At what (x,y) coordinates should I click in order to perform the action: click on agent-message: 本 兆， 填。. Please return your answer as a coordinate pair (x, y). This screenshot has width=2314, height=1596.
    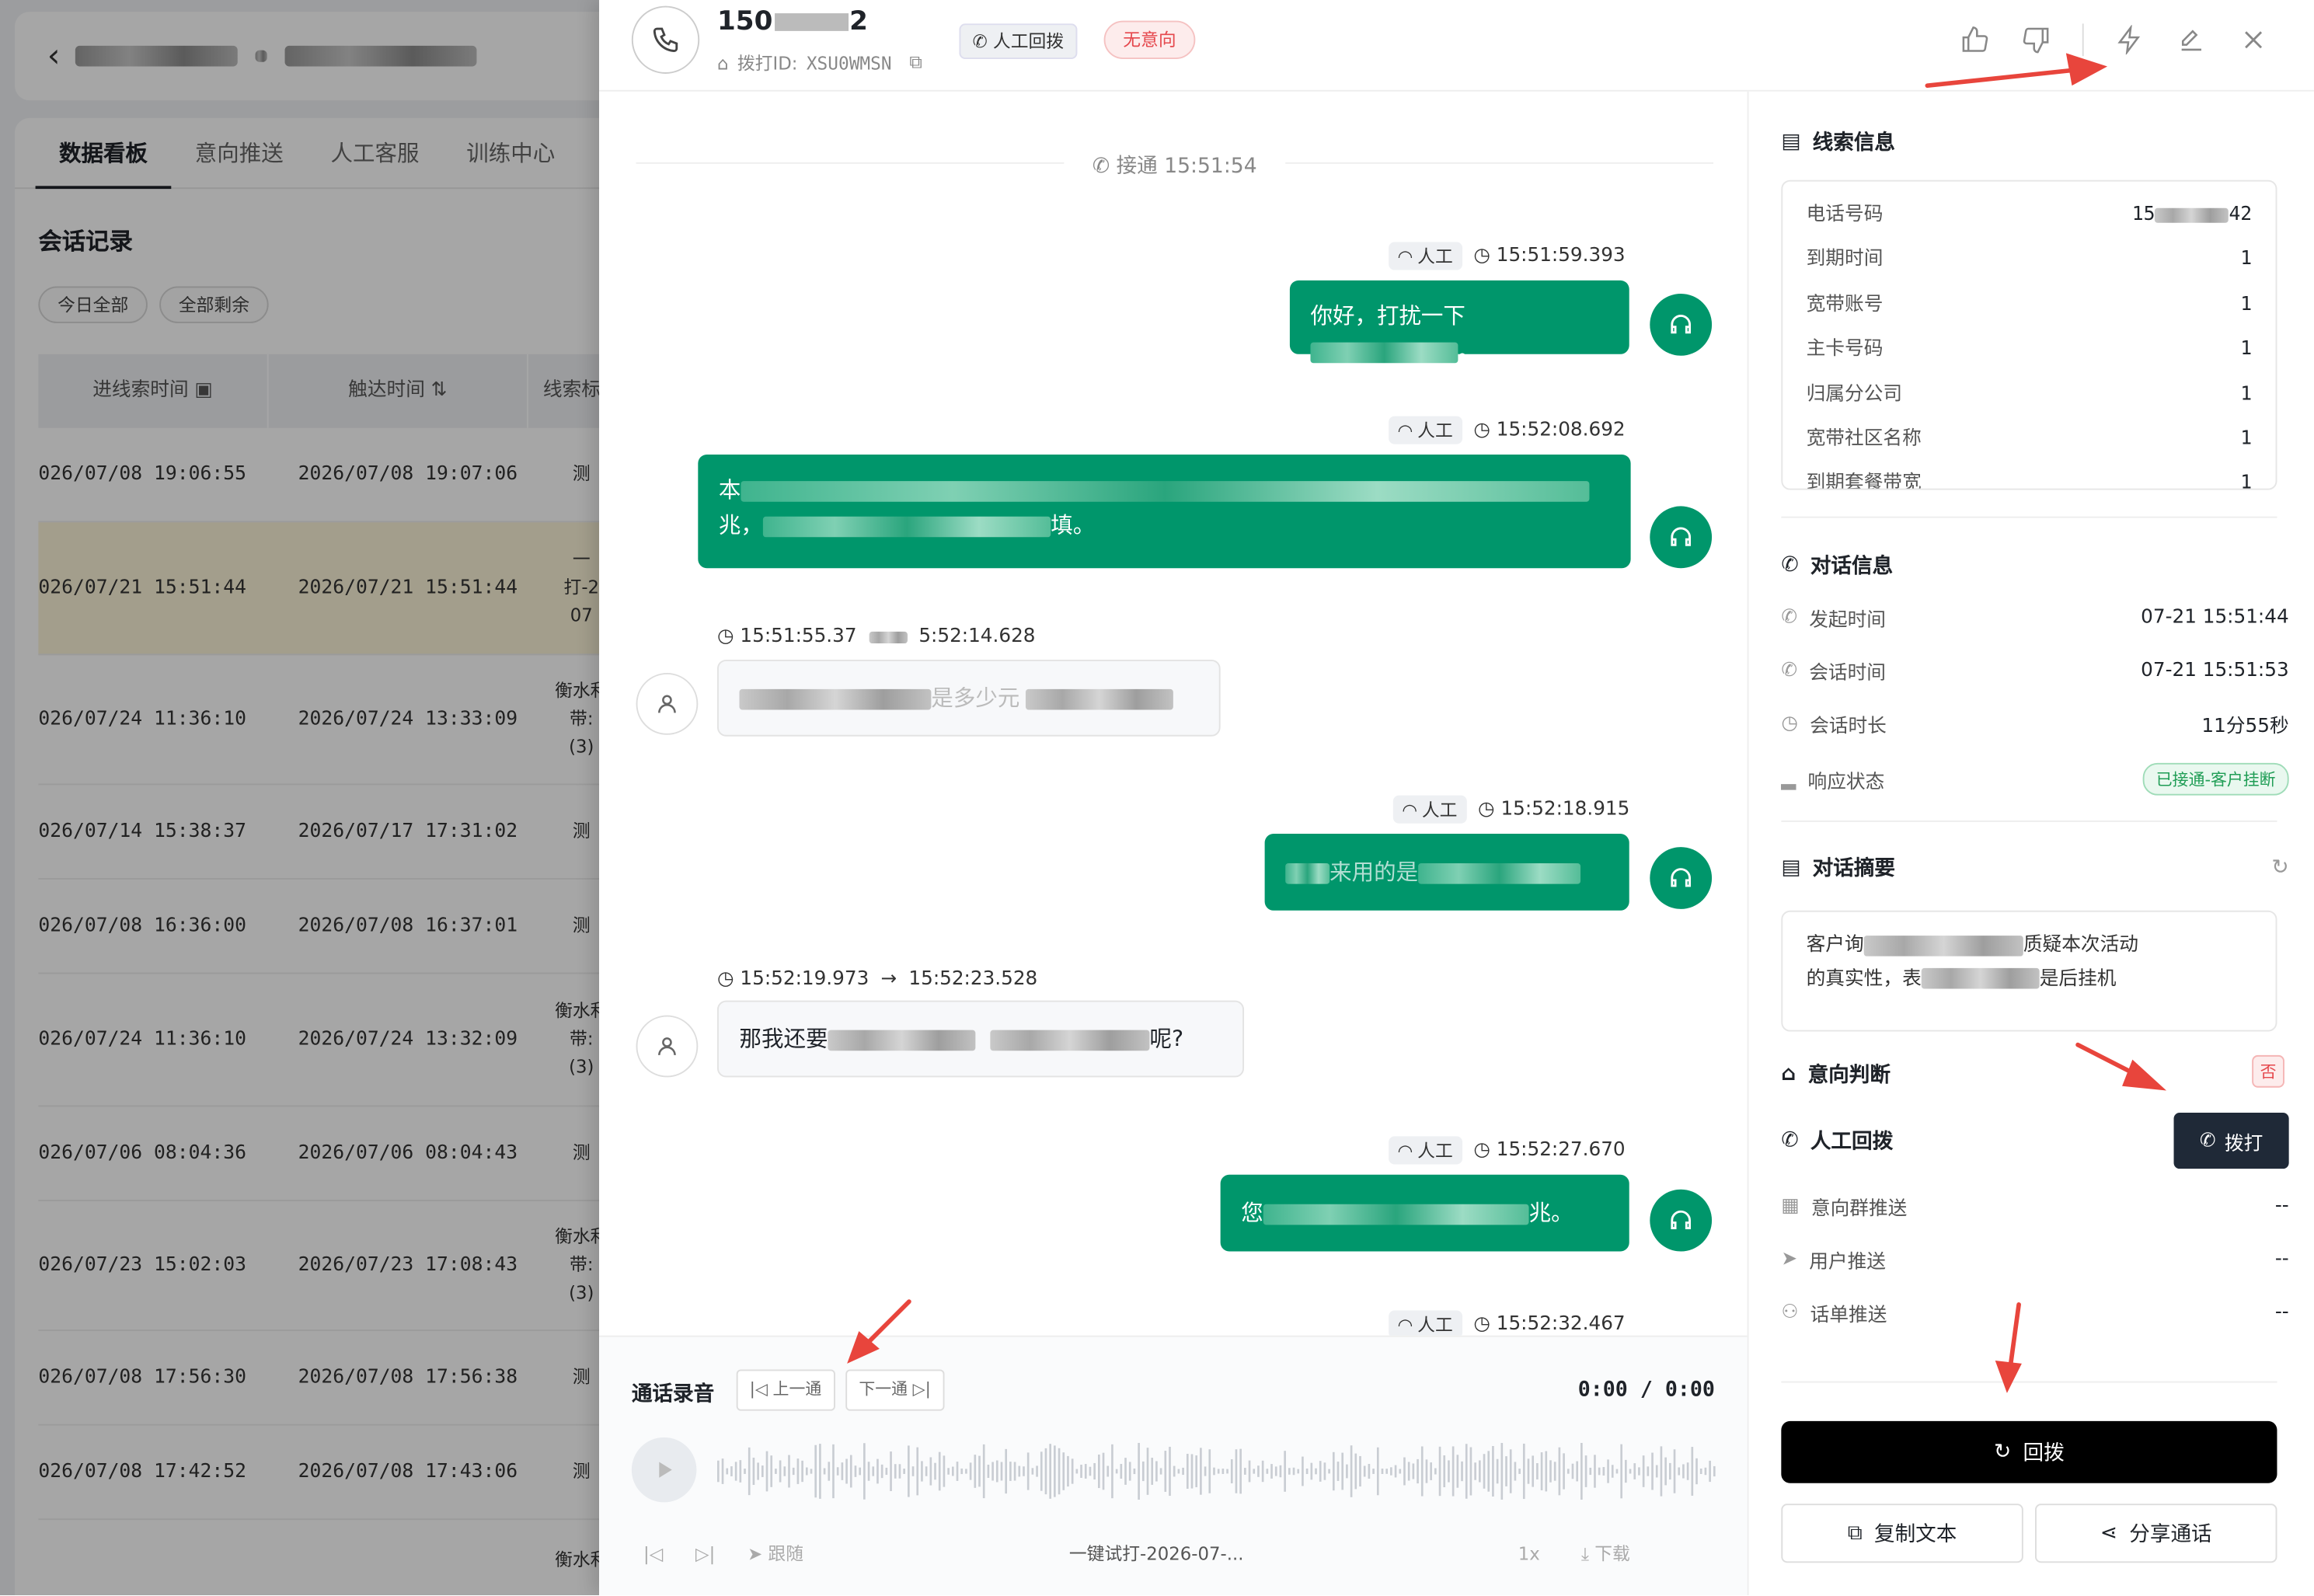
    Looking at the image, I should click on (1164, 511).